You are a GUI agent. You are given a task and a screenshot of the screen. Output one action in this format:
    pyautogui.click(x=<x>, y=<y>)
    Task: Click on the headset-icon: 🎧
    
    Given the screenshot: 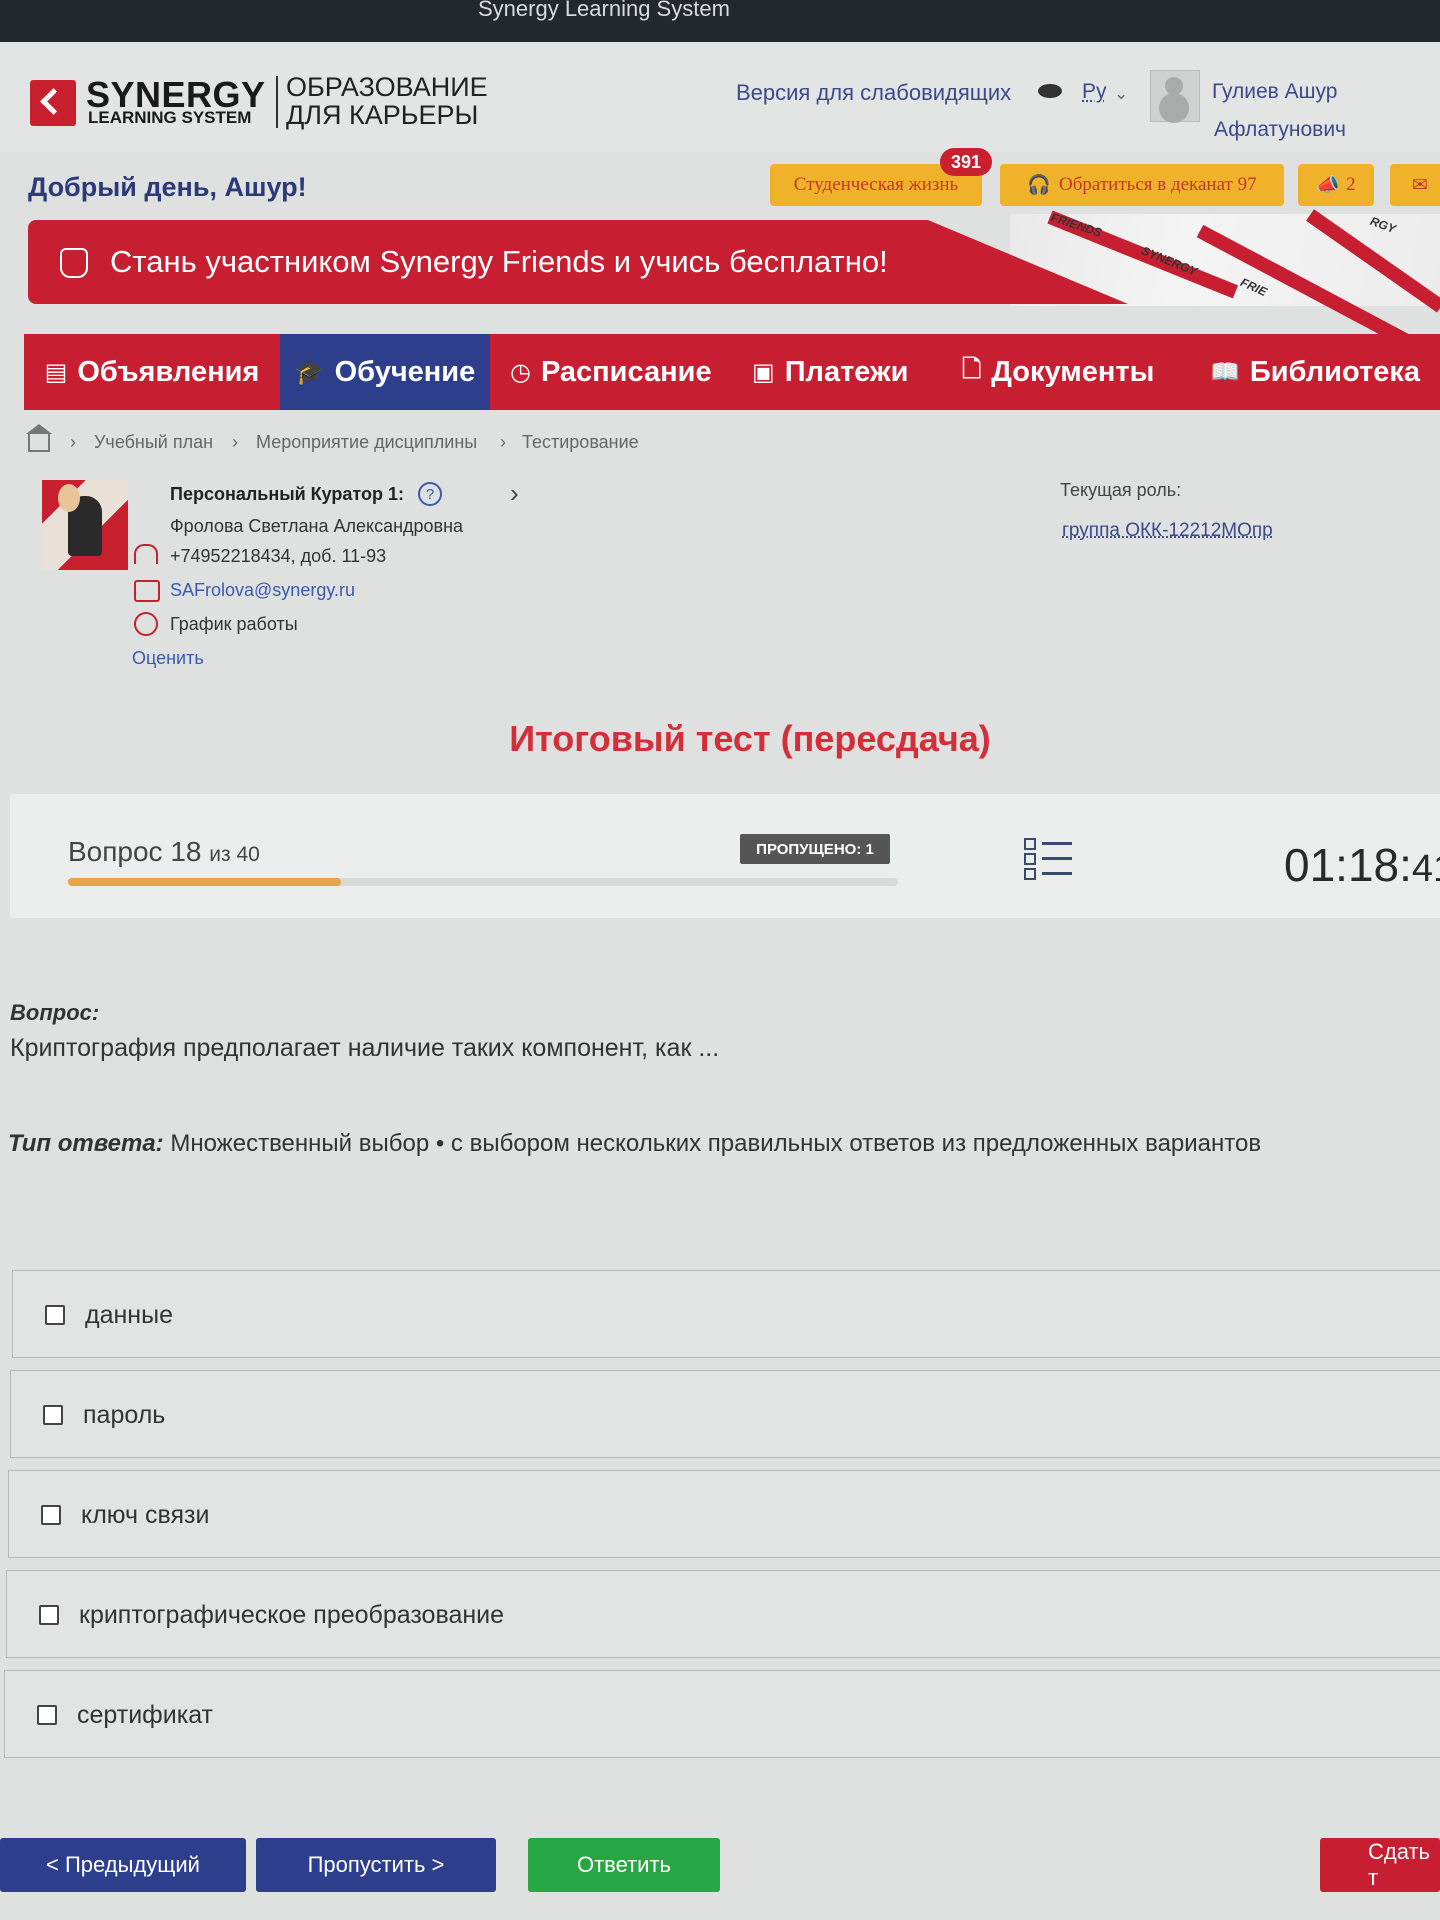 What is the action you would take?
    pyautogui.click(x=1039, y=185)
    